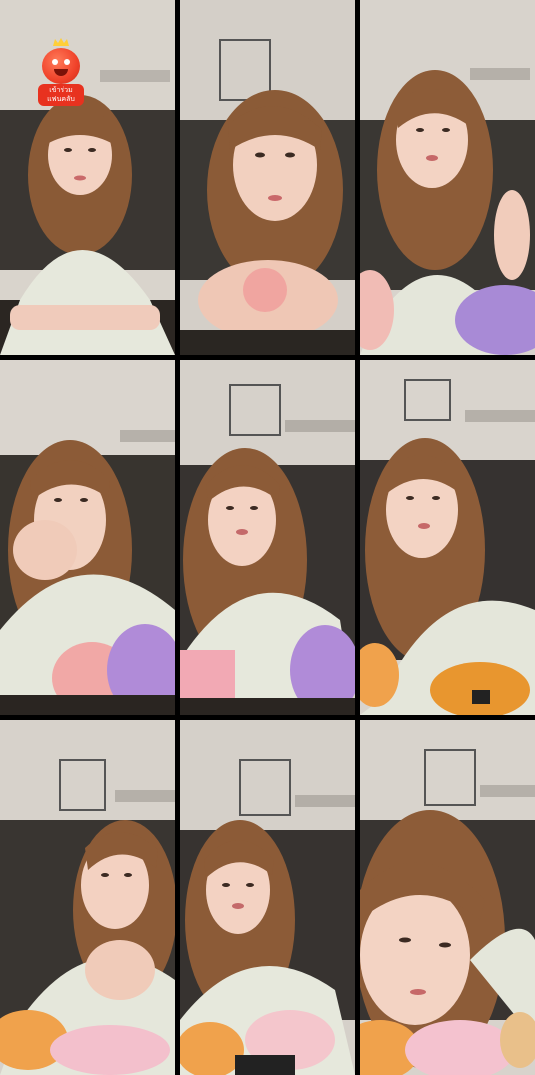  I want to click on tile-6-frame, so click(447, 537).